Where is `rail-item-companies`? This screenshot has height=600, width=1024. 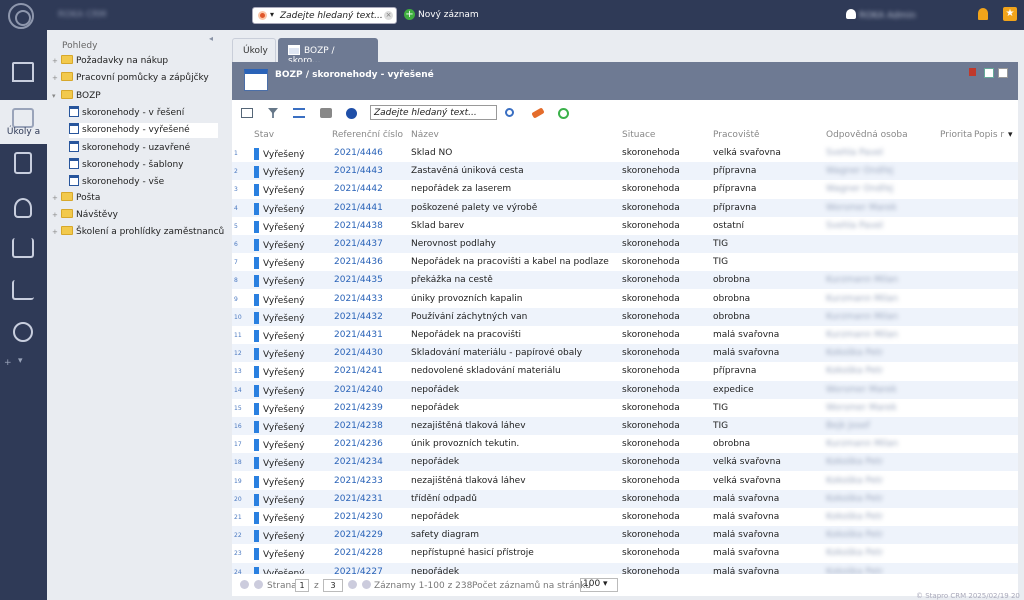
rail-item-companies is located at coordinates (23, 252).